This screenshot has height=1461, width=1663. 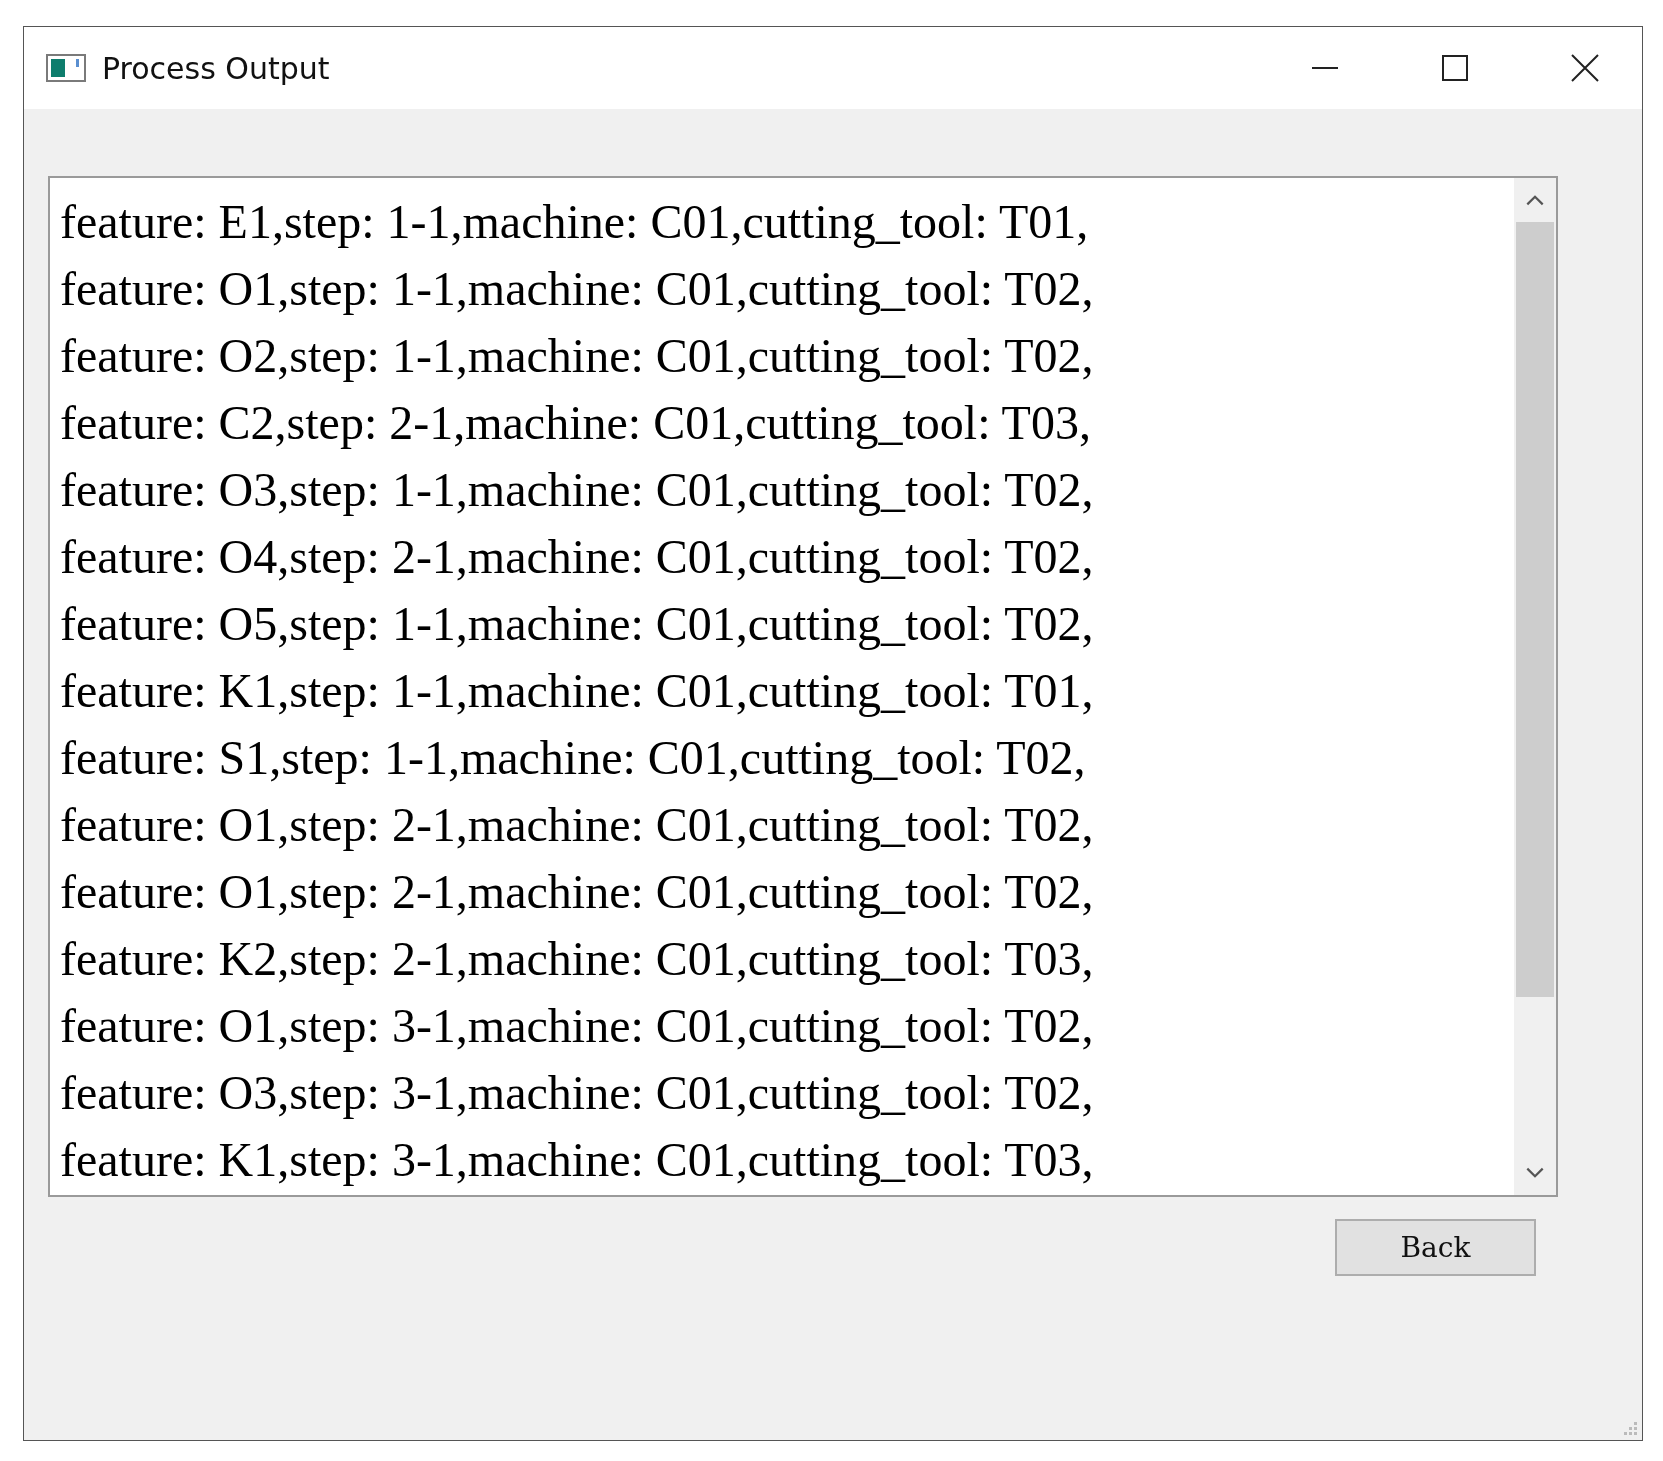 I want to click on window-title: Process Output, so click(x=216, y=68).